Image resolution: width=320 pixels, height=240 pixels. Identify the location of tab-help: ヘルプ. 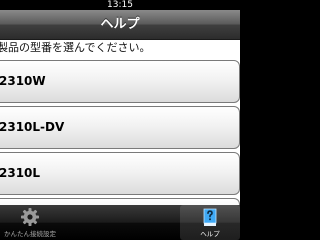
(210, 222).